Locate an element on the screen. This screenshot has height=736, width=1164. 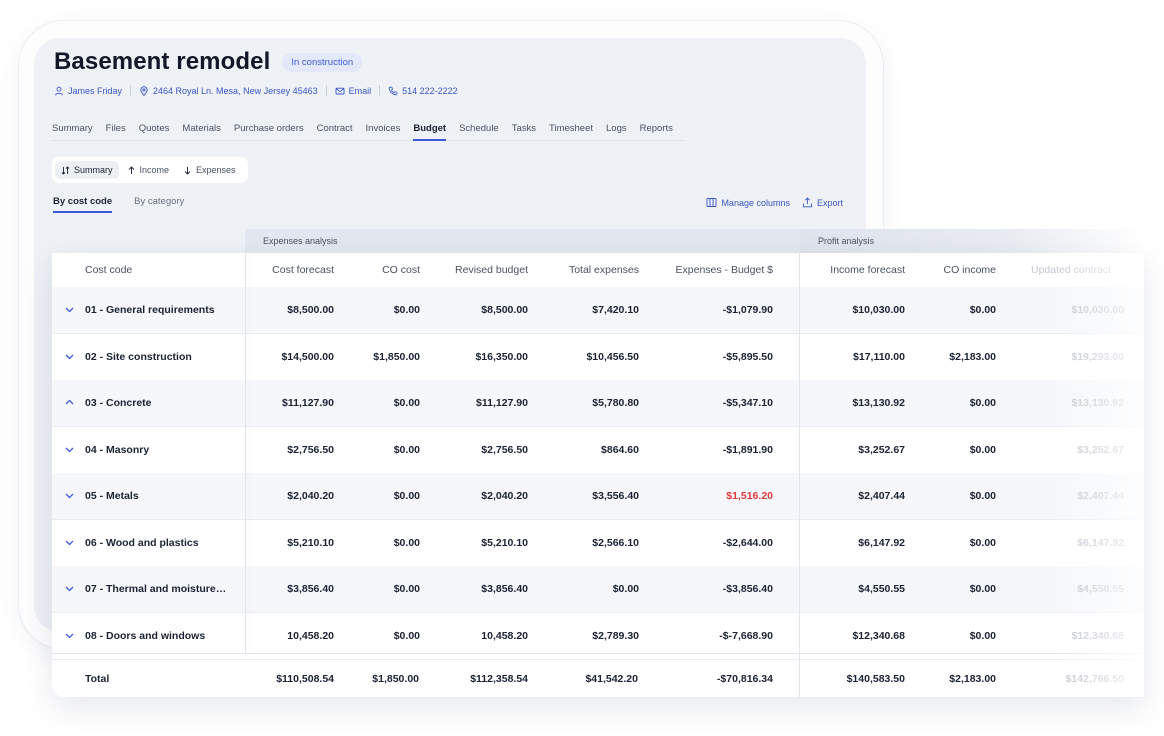
table-cell: $7,420.10 is located at coordinates (615, 310).